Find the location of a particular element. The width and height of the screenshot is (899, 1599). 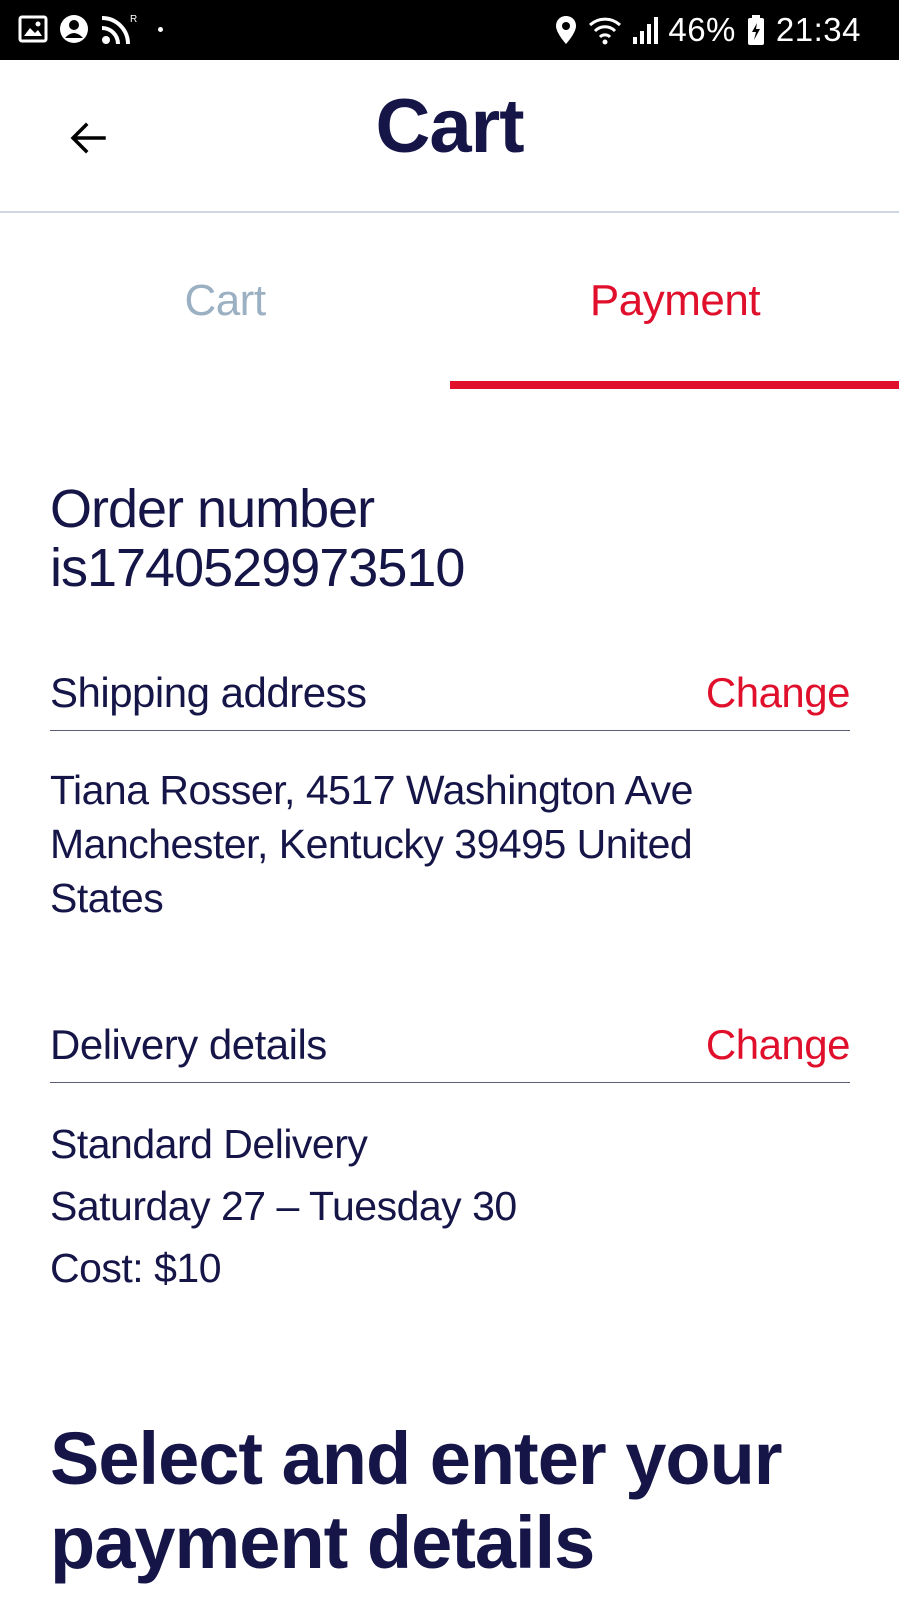

status-right: 46% 21:34 is located at coordinates (707, 30).